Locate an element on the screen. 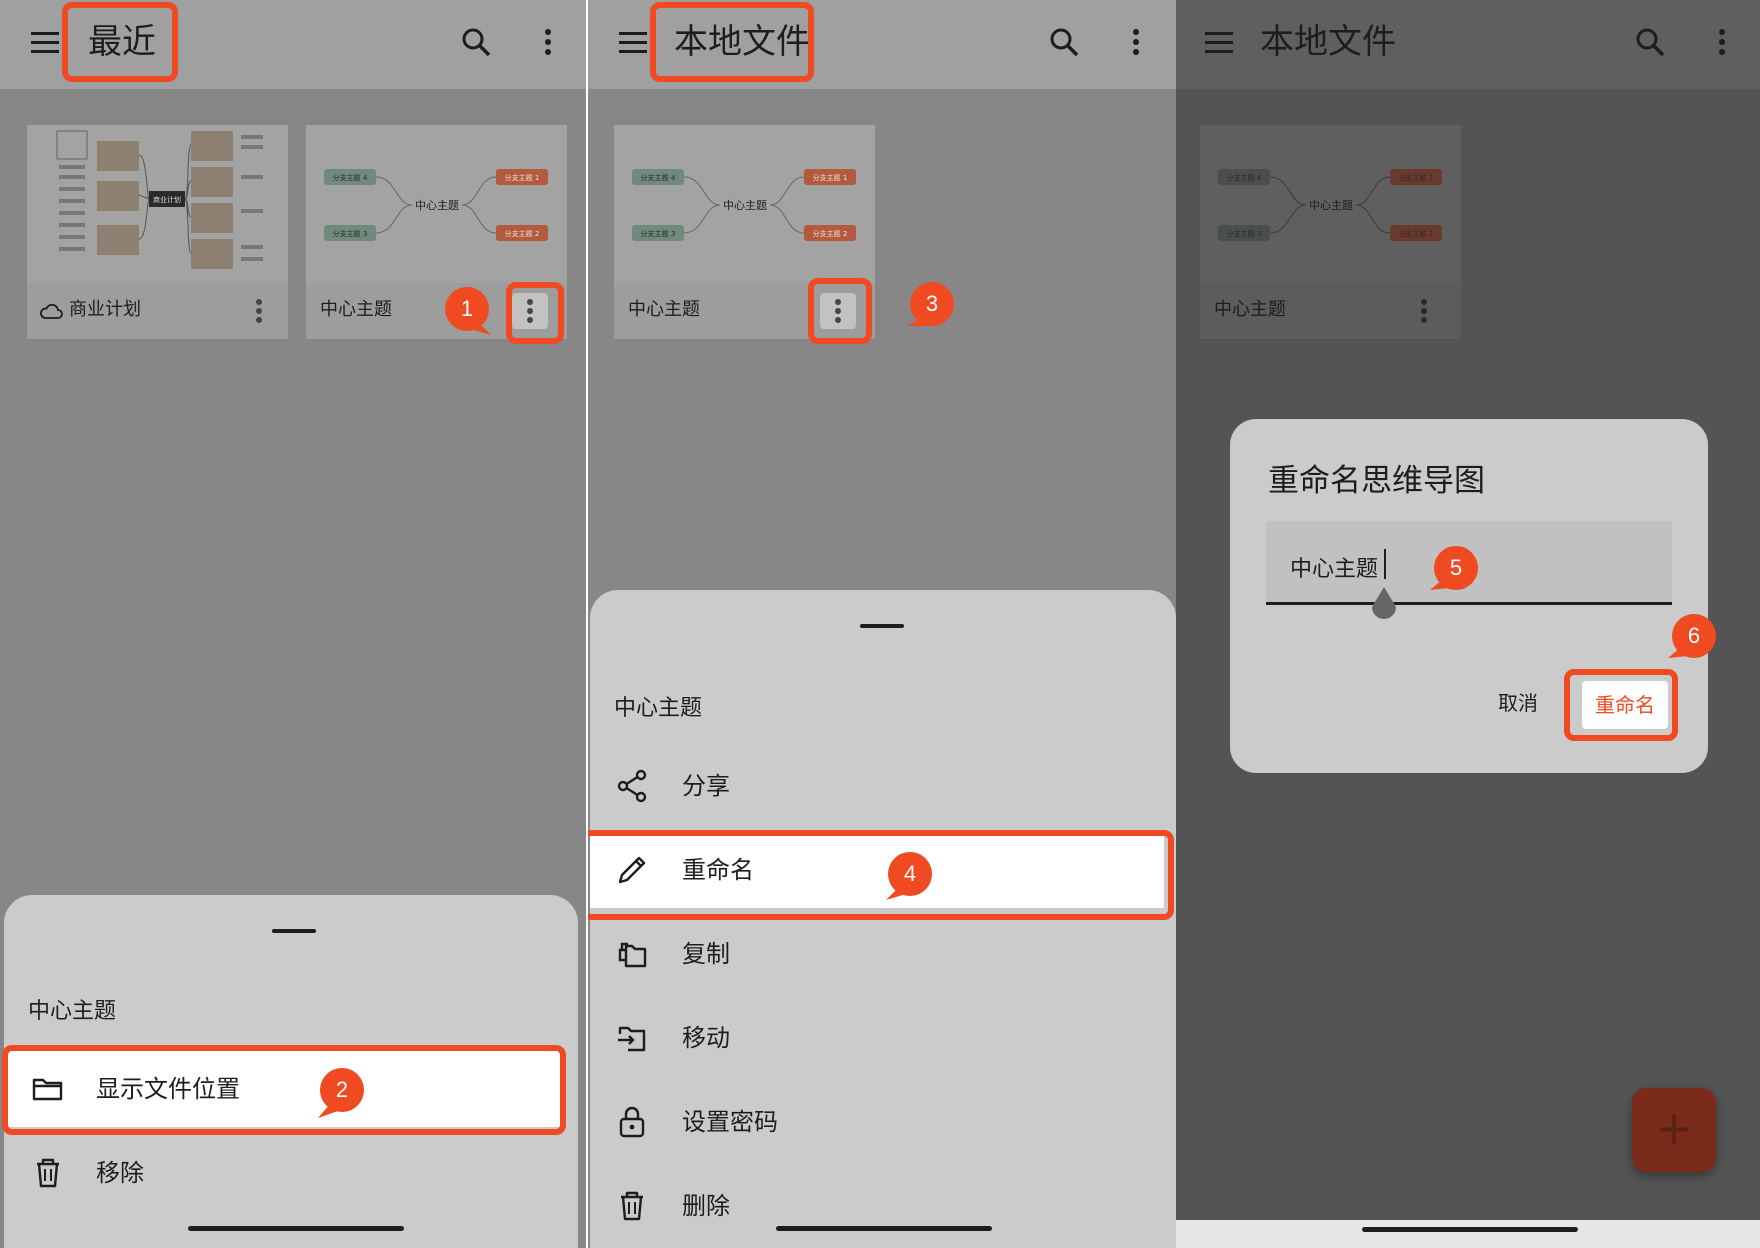 The width and height of the screenshot is (1760, 1248). menu-item-label: 移动 is located at coordinates (706, 1038).